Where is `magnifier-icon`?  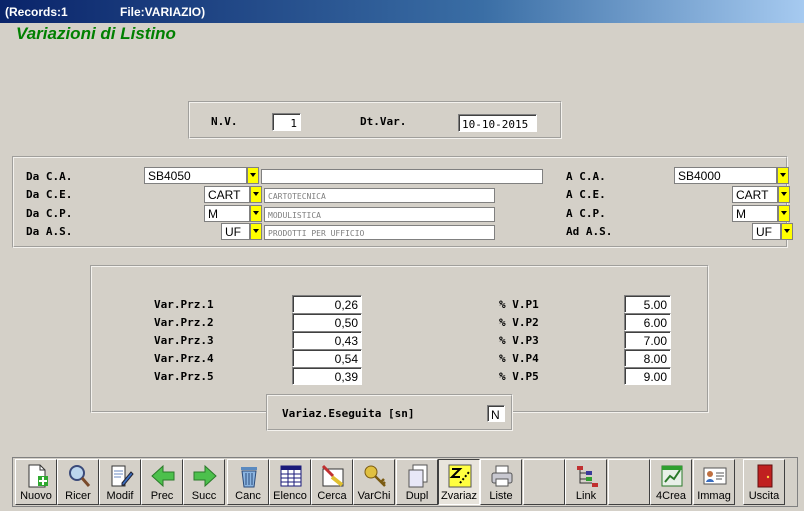
magnifier-icon is located at coordinates (80, 476).